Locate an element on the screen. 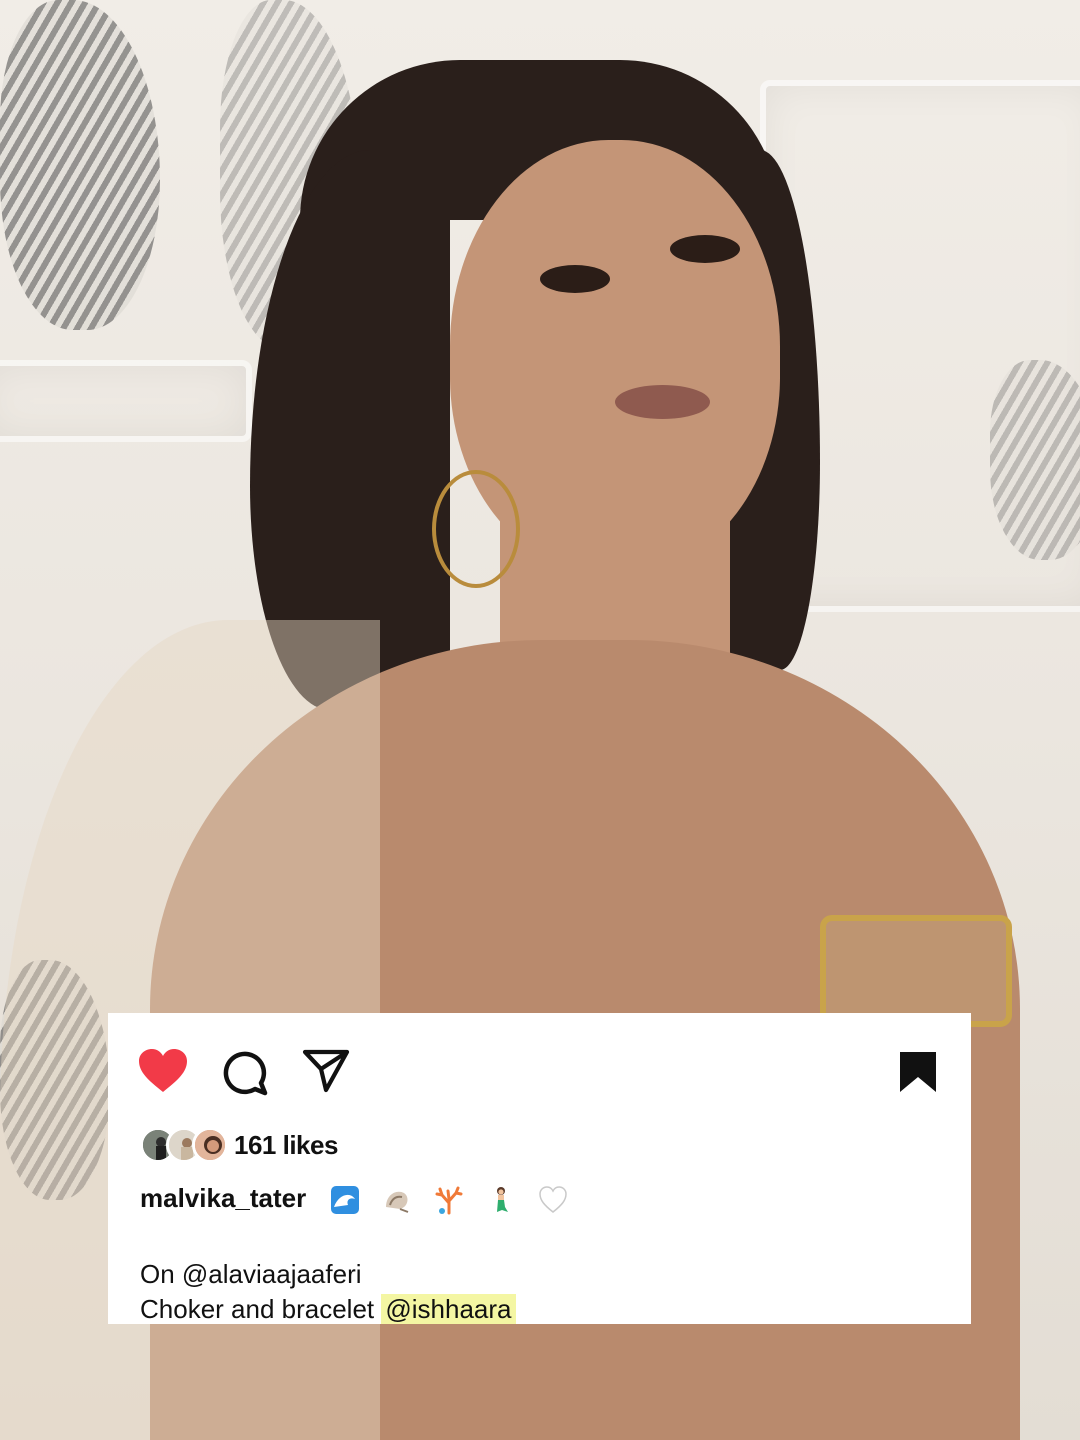 Image resolution: width=1080 pixels, height=1440 pixels. username: malvika_tater is located at coordinates (223, 1198).